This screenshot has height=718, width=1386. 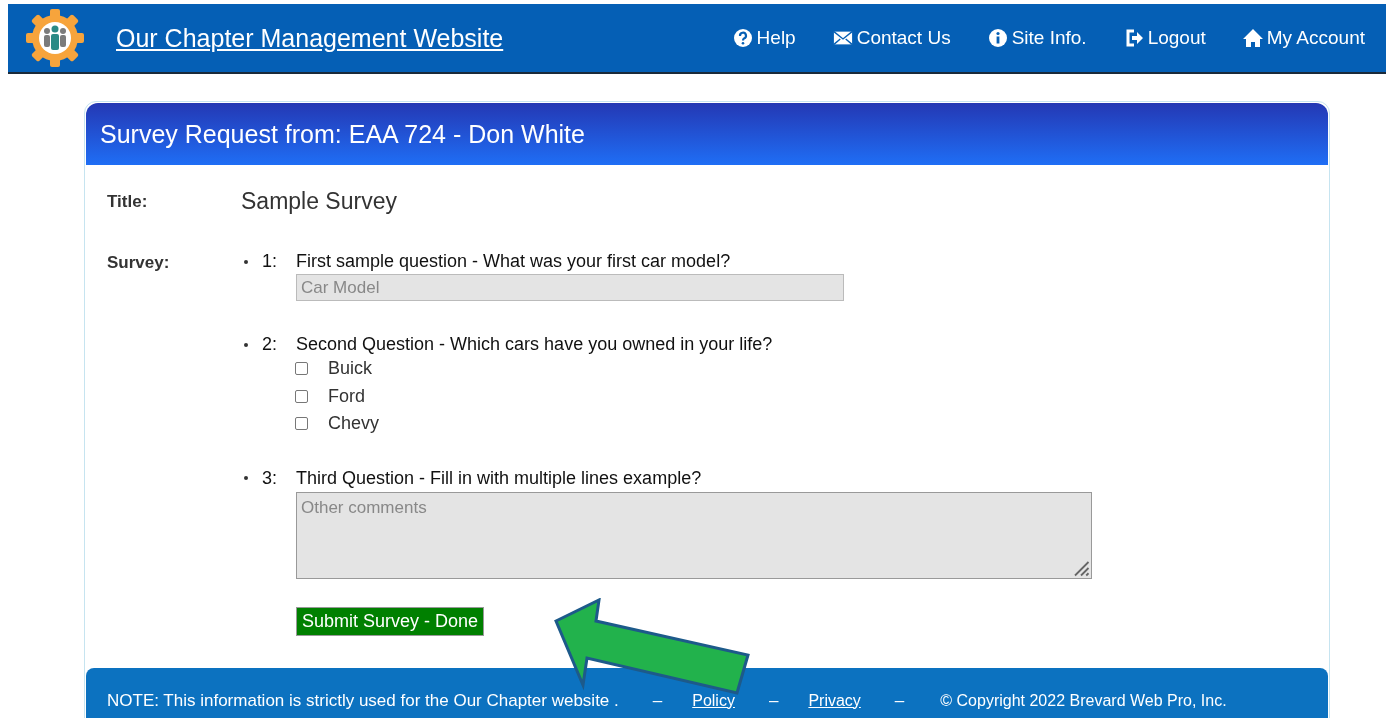 I want to click on nav-link: Help, so click(x=764, y=38).